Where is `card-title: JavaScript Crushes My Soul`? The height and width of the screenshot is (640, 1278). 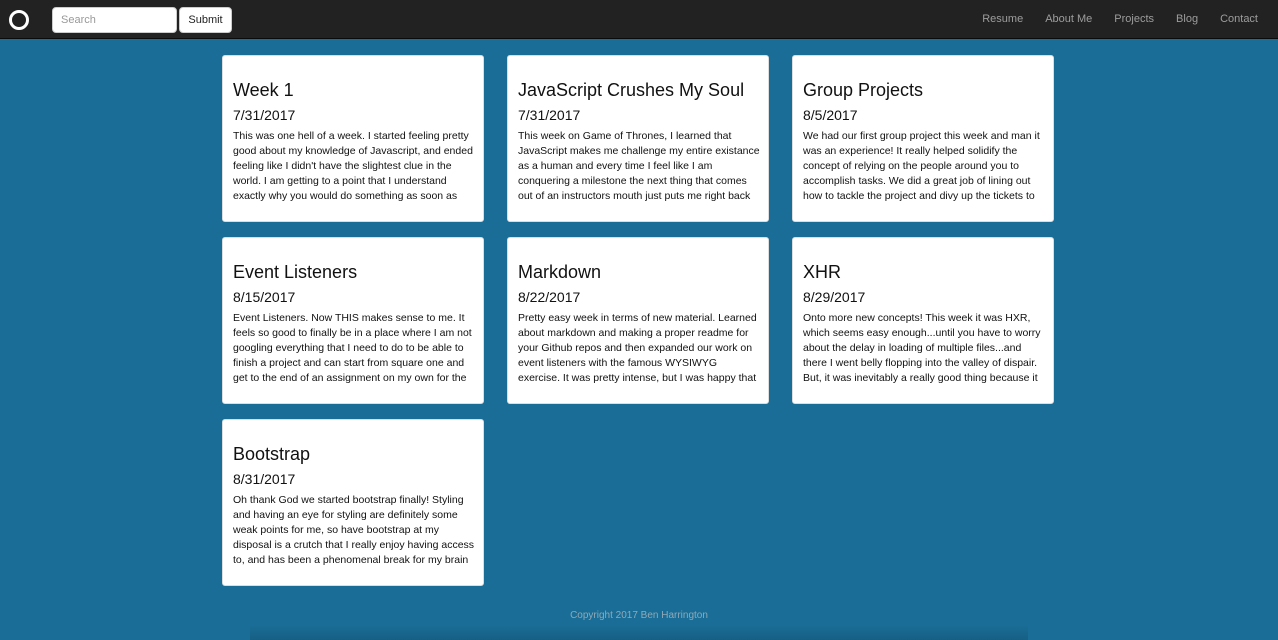 card-title: JavaScript Crushes My Soul is located at coordinates (631, 90).